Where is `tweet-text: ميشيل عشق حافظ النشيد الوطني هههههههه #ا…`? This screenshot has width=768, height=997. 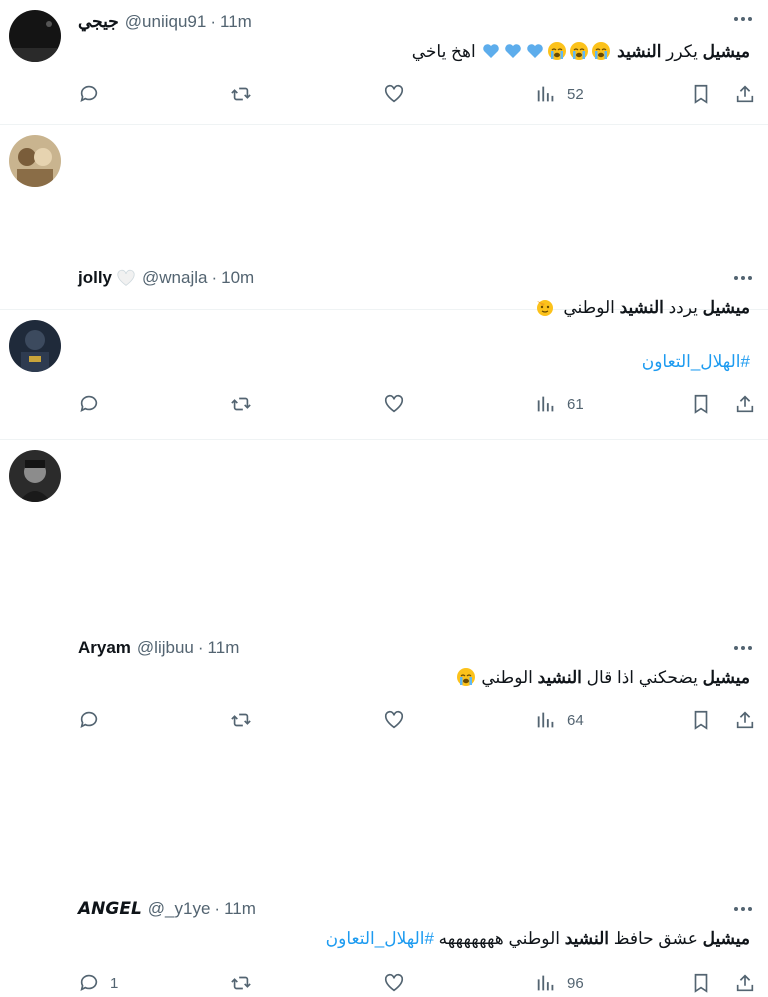 tweet-text: ميشيل عشق حافظ النشيد الوطني هههههههه #ا… is located at coordinates (538, 939).